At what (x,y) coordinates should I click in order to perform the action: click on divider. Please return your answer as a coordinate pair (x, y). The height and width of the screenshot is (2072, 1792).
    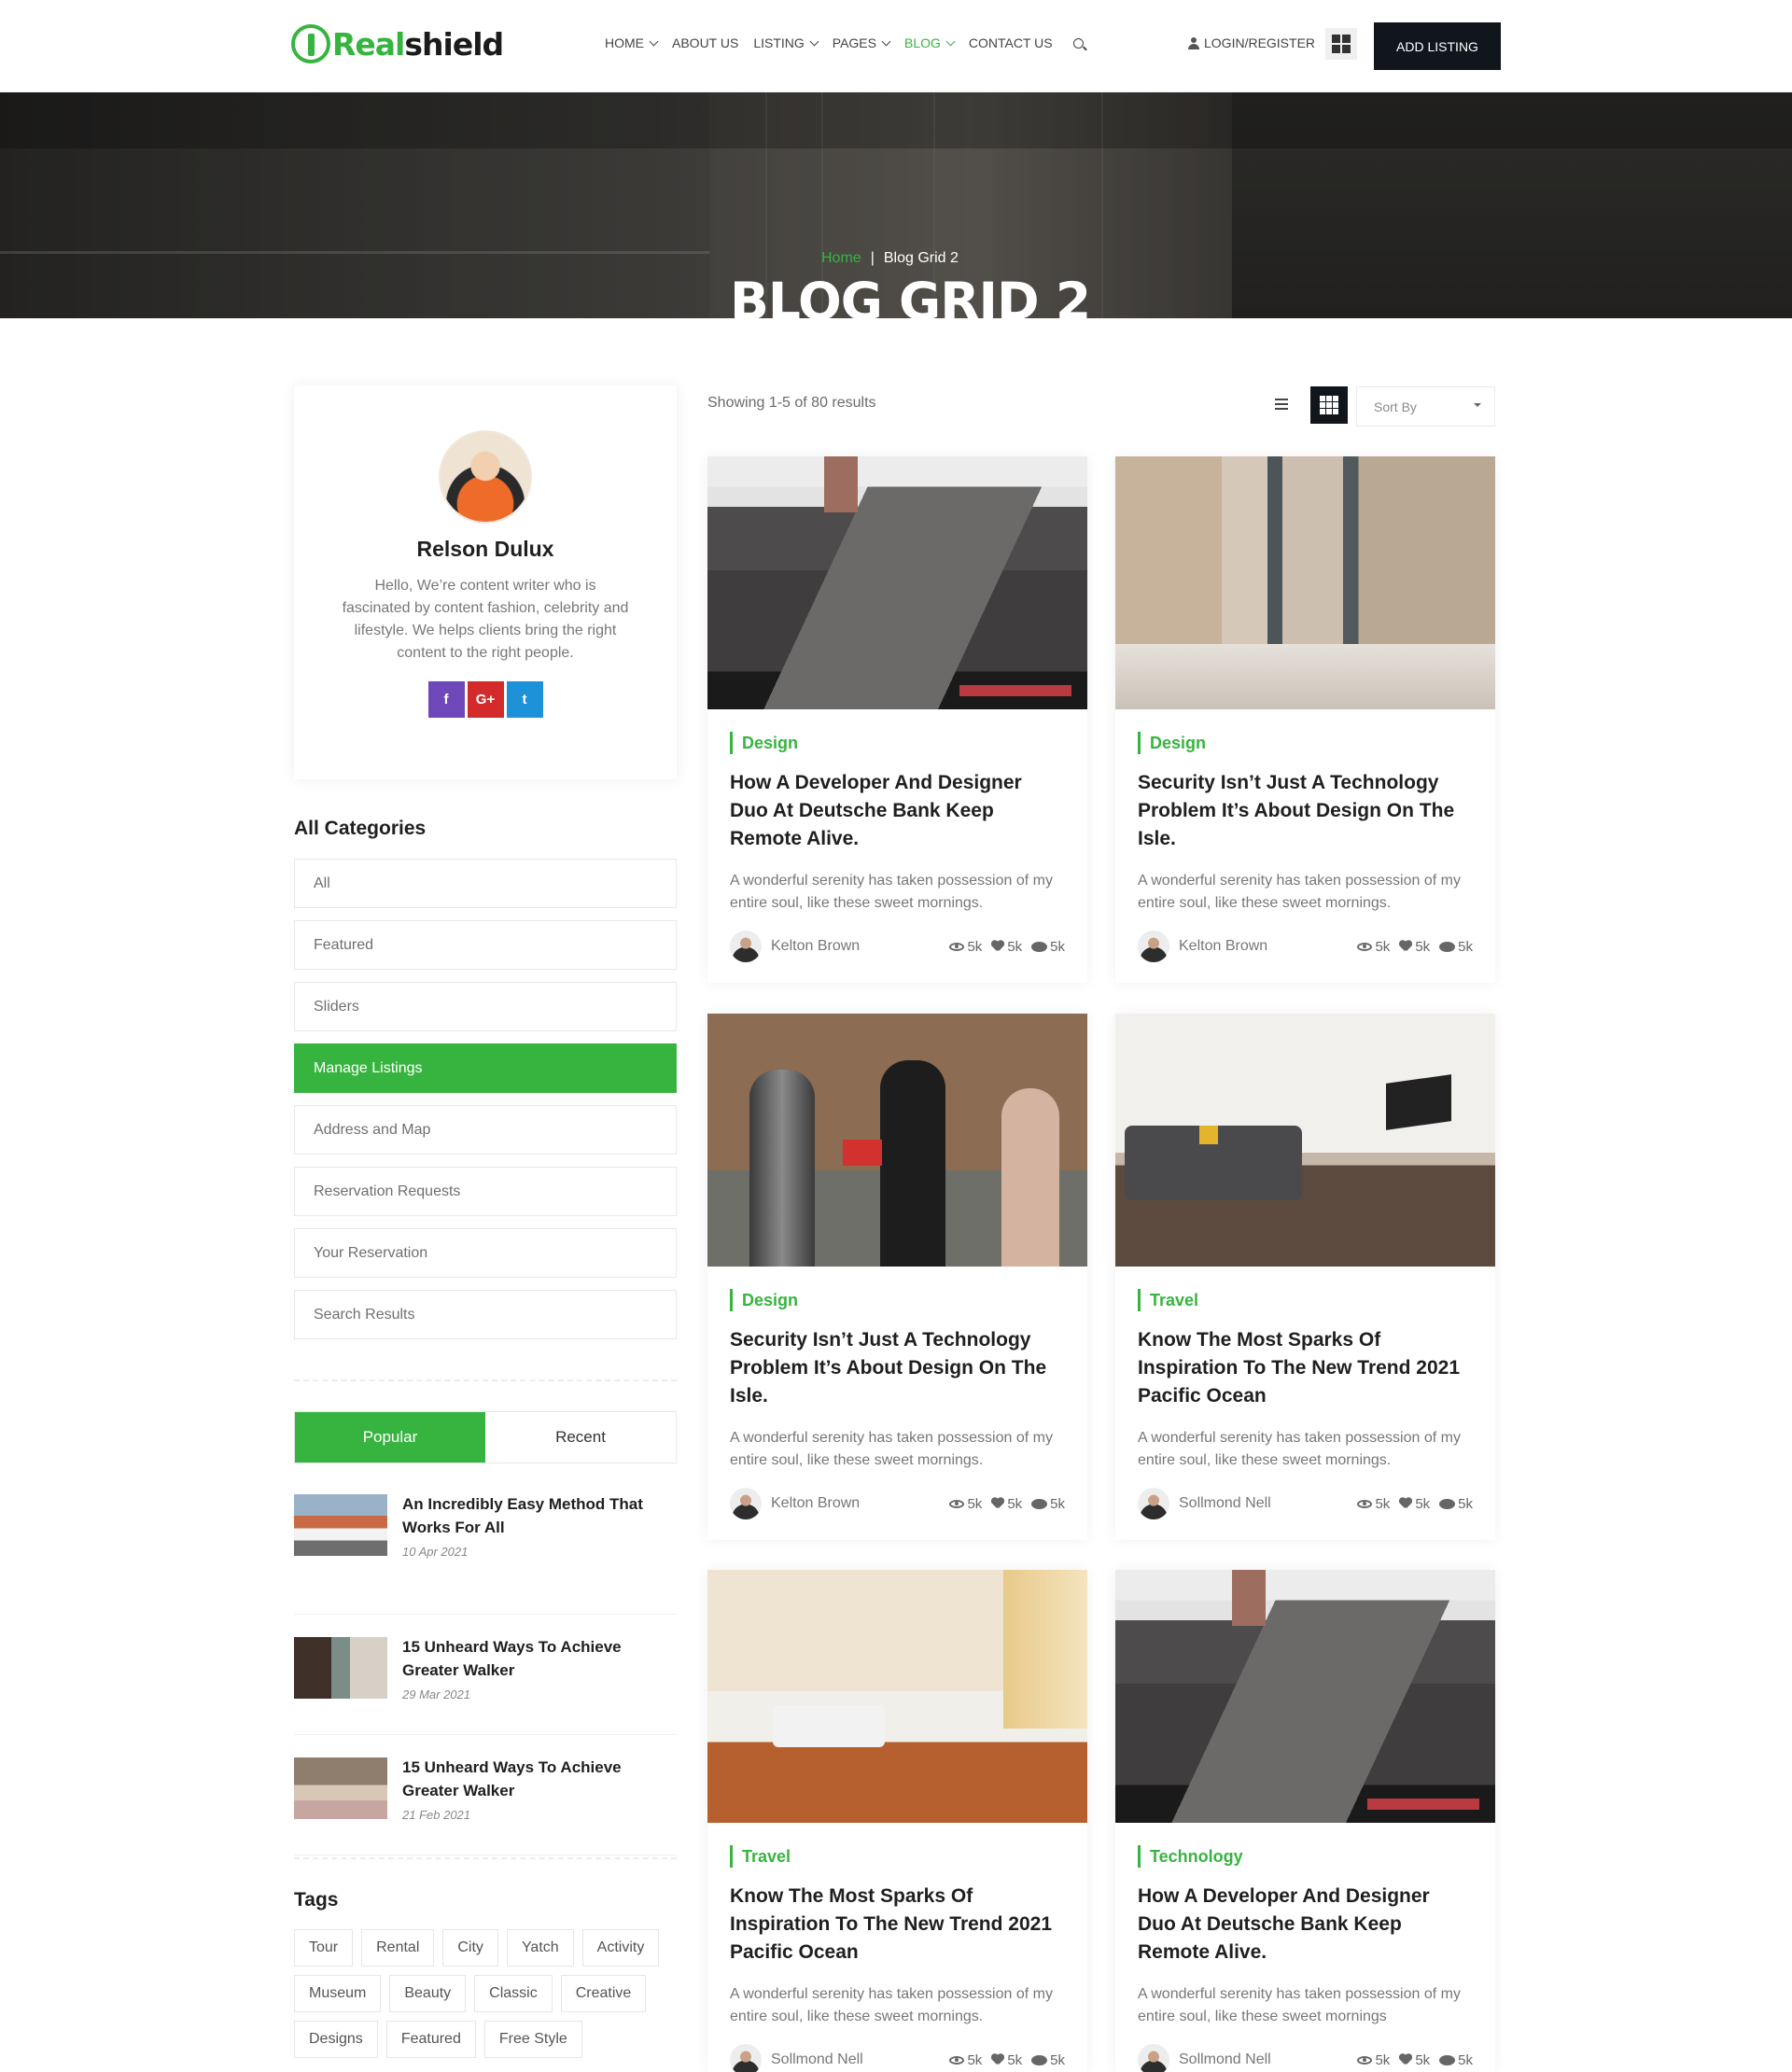
    Looking at the image, I should click on (485, 1380).